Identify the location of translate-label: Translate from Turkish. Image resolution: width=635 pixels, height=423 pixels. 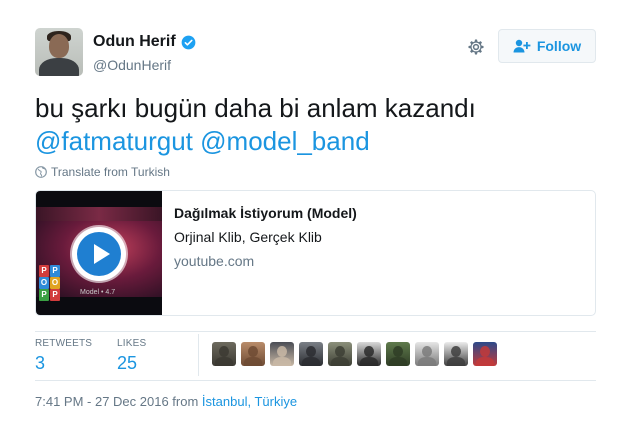
(110, 172).